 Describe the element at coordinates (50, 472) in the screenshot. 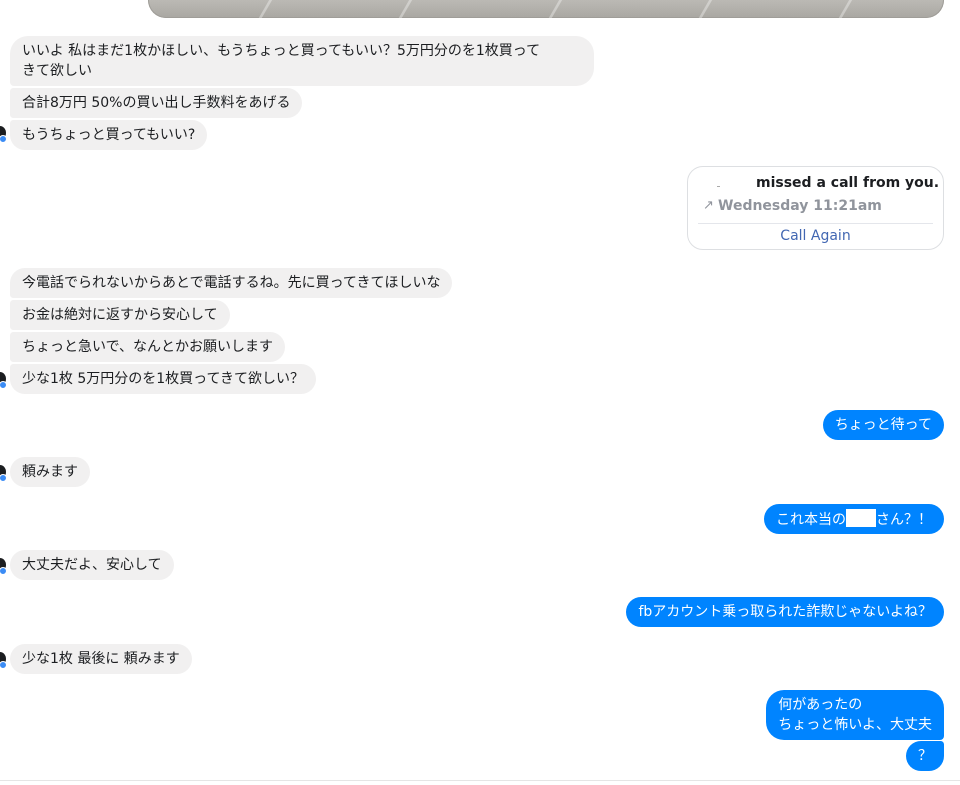

I see `incoming-message: 頼みます` at that location.